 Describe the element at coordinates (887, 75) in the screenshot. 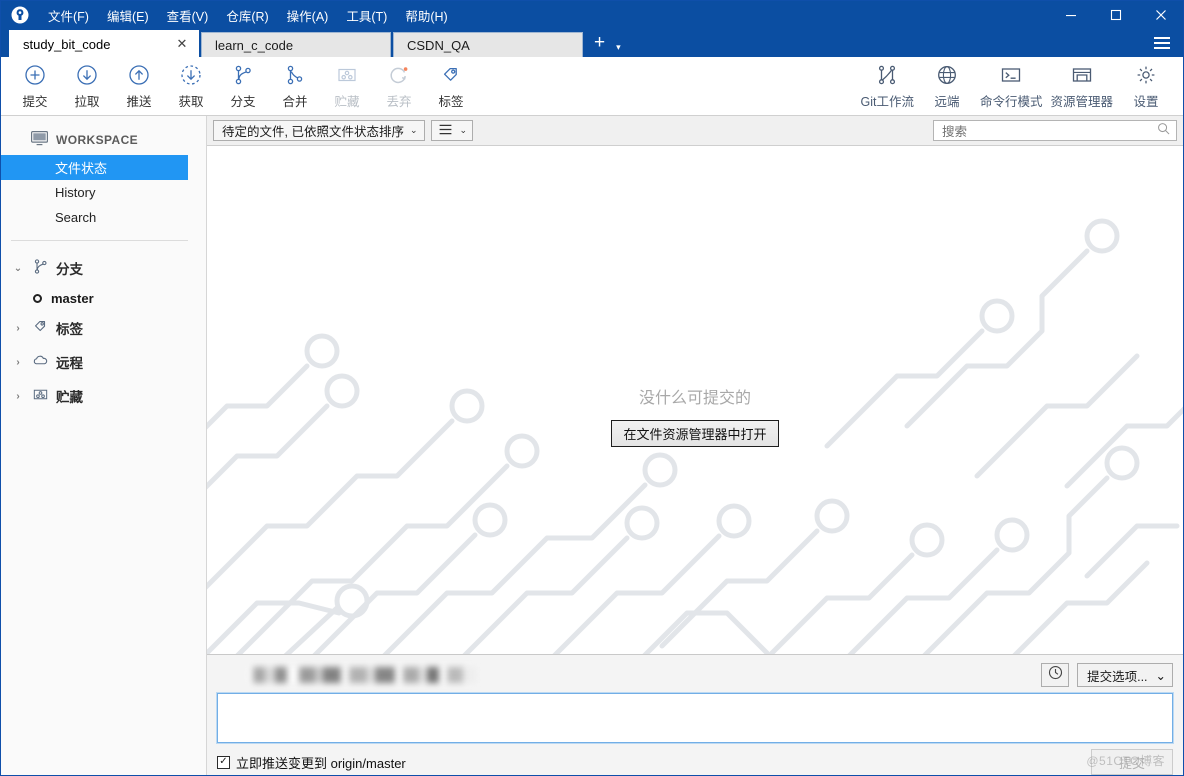

I see `git-flow-icon` at that location.